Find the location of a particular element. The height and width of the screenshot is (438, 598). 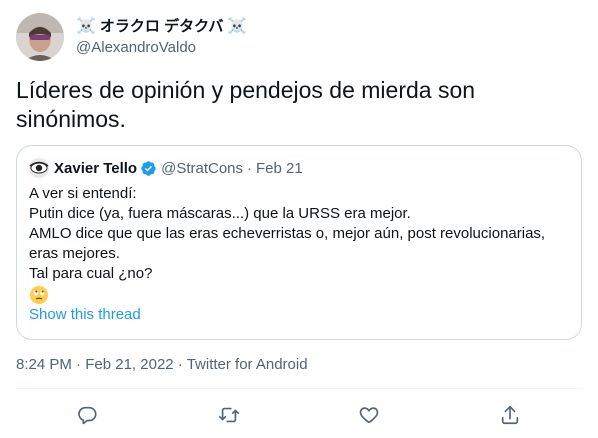

quoted-author-name: Xavier Tello is located at coordinates (96, 168).